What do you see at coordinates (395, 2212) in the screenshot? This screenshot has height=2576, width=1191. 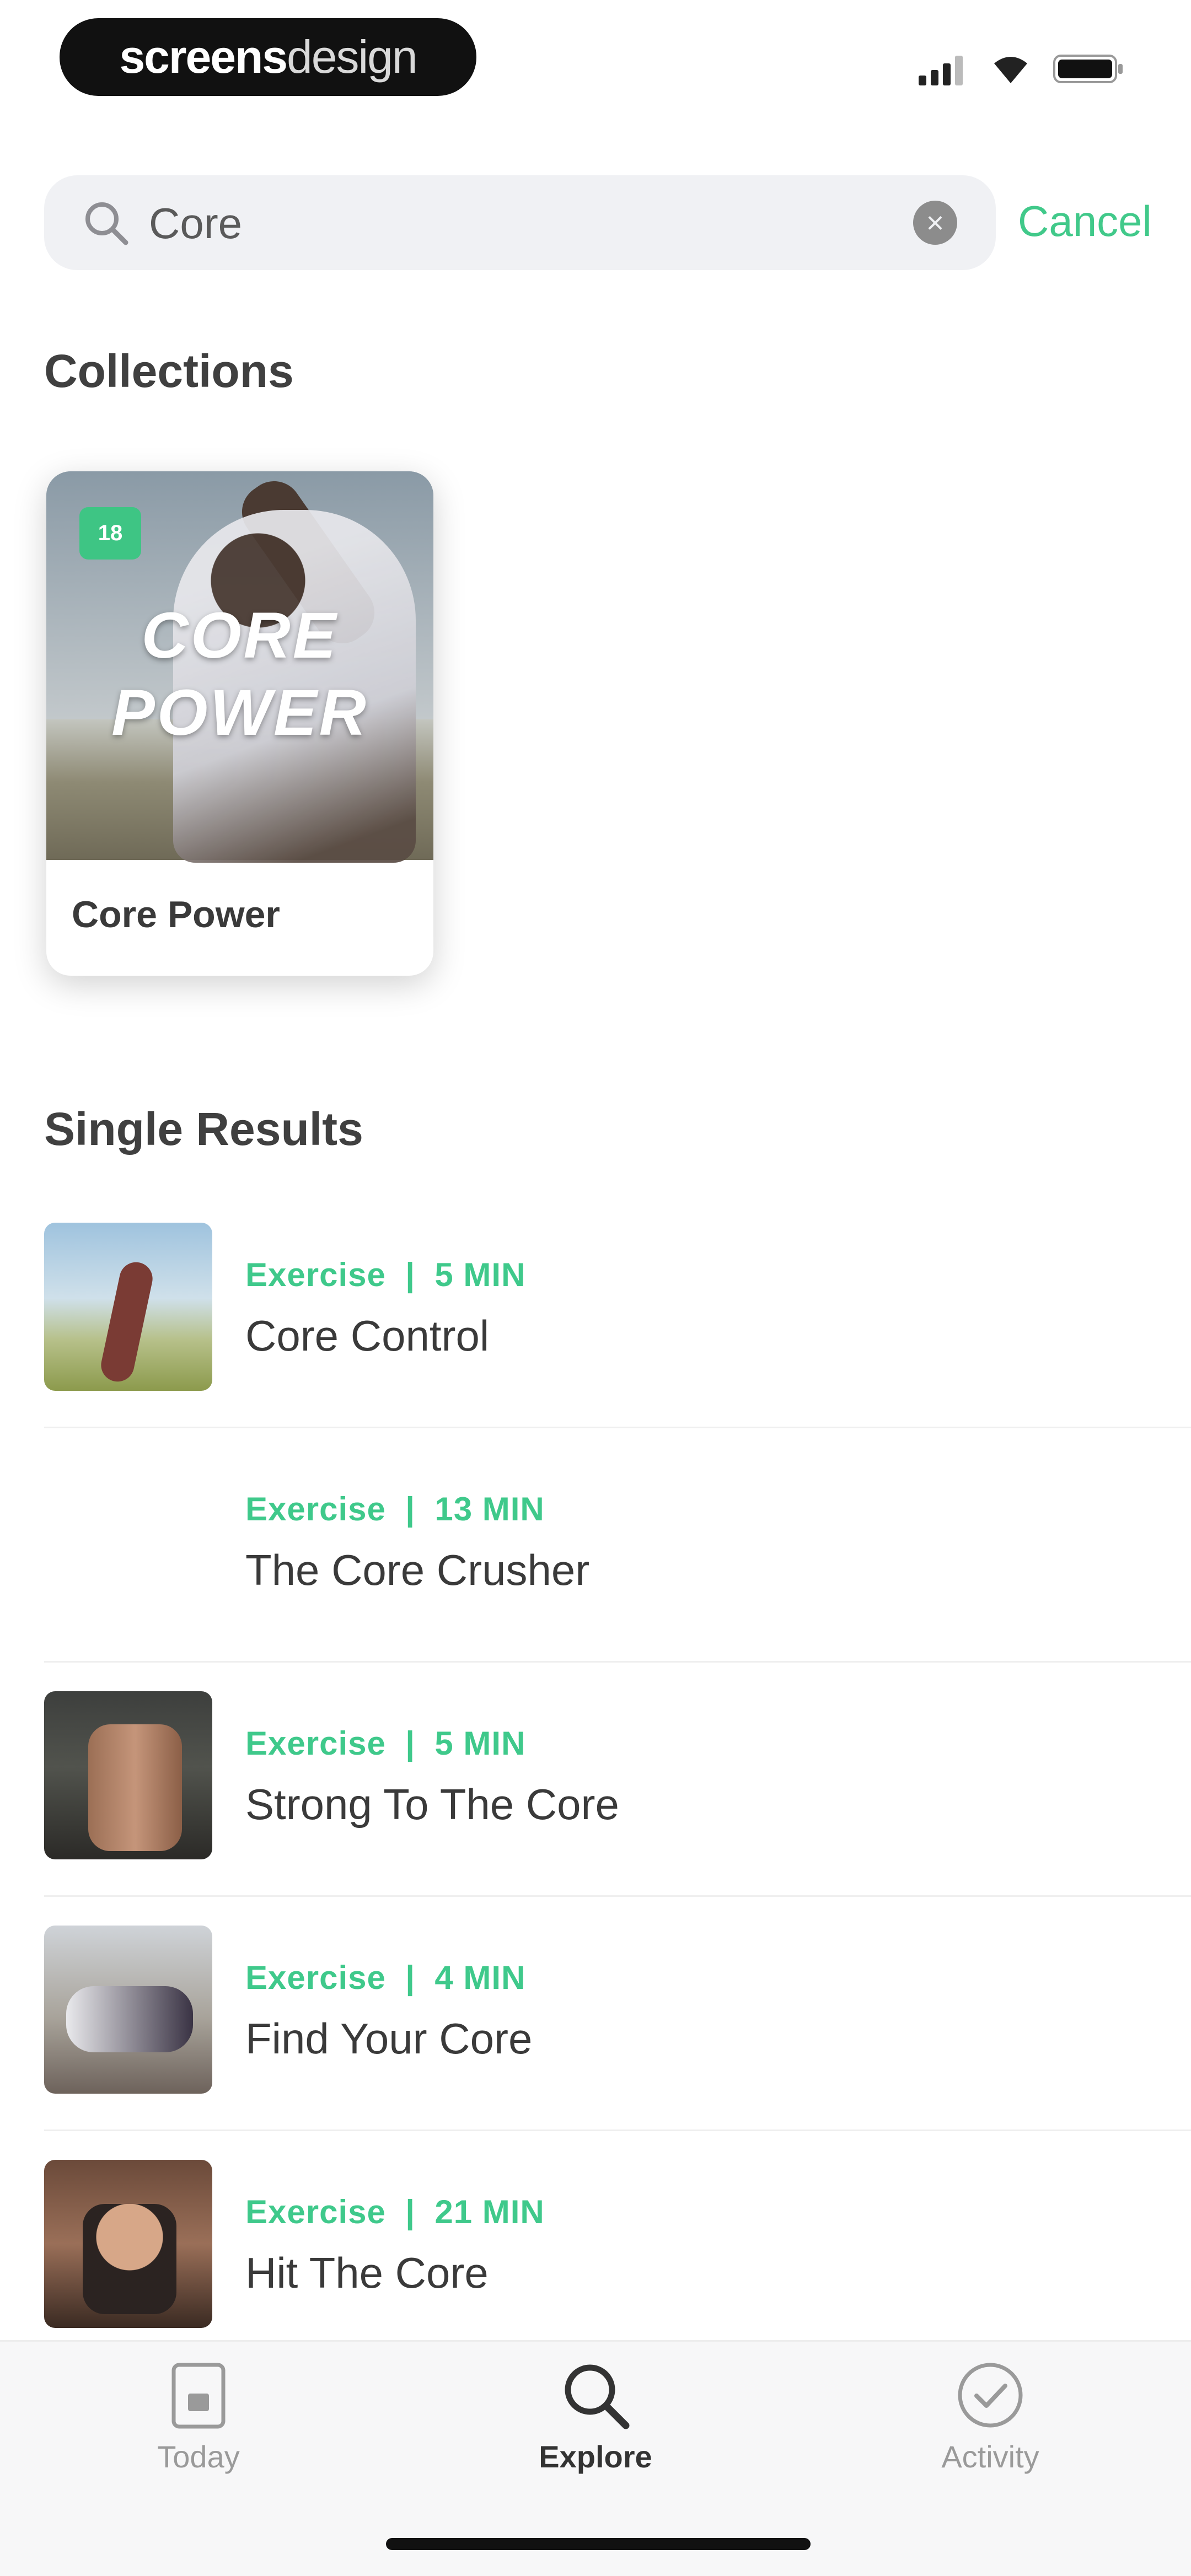 I see `result-meta: Exercise | 21 MIN` at bounding box center [395, 2212].